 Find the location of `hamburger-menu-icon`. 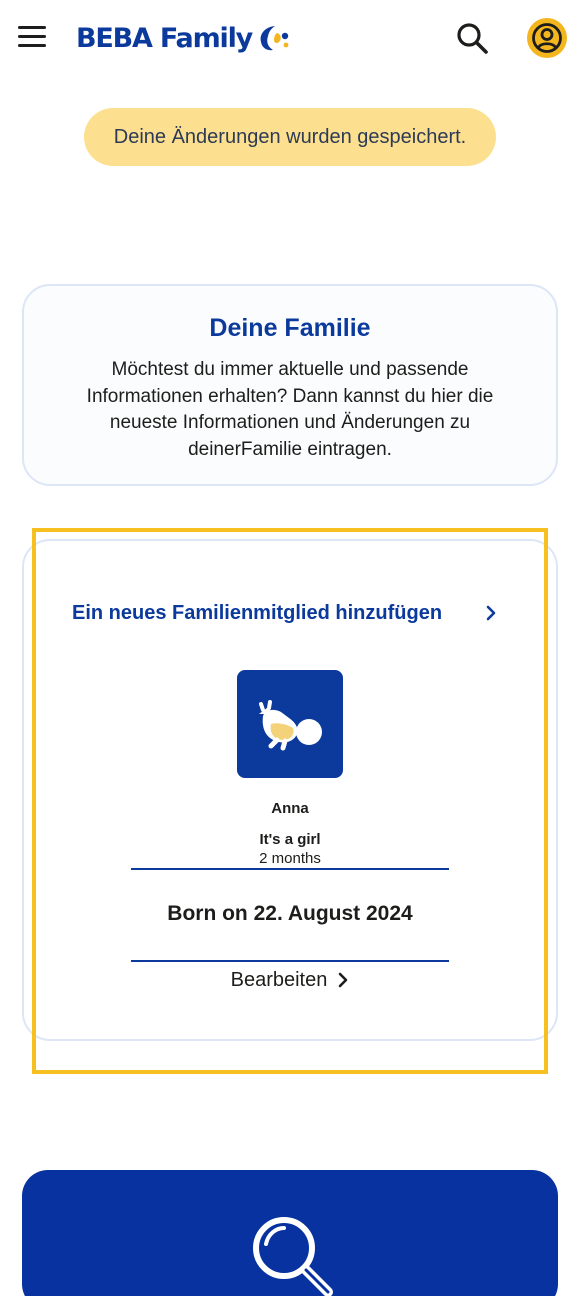

hamburger-menu-icon is located at coordinates (32, 37).